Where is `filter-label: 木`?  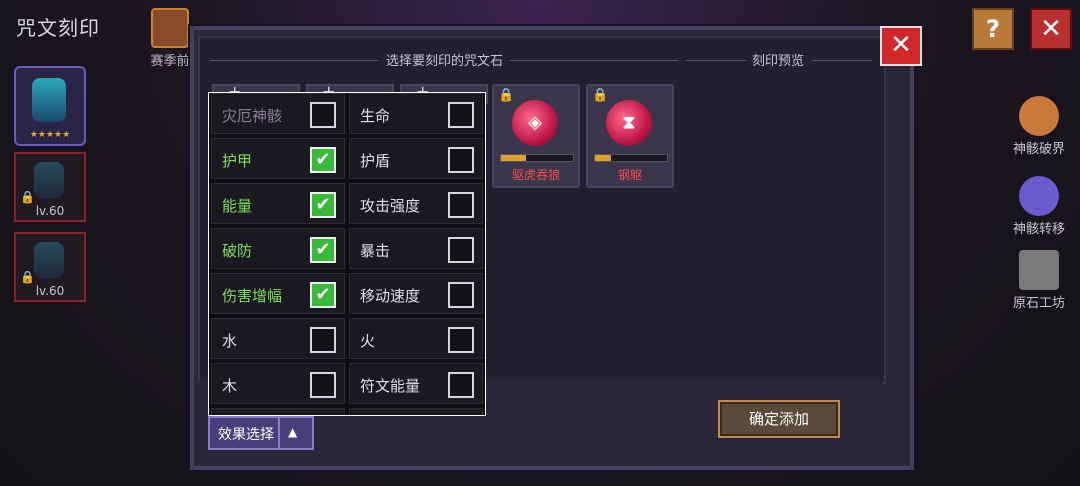 filter-label: 木 is located at coordinates (230, 386).